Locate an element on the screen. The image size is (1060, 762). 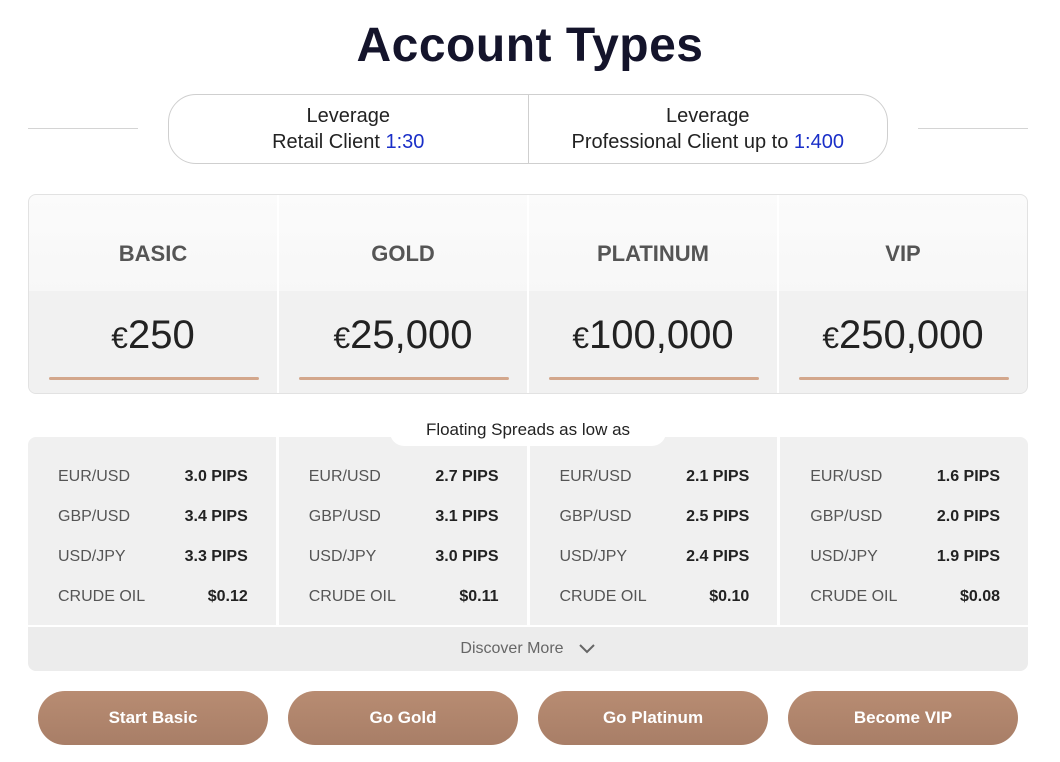
divider-right is located at coordinates (973, 128).